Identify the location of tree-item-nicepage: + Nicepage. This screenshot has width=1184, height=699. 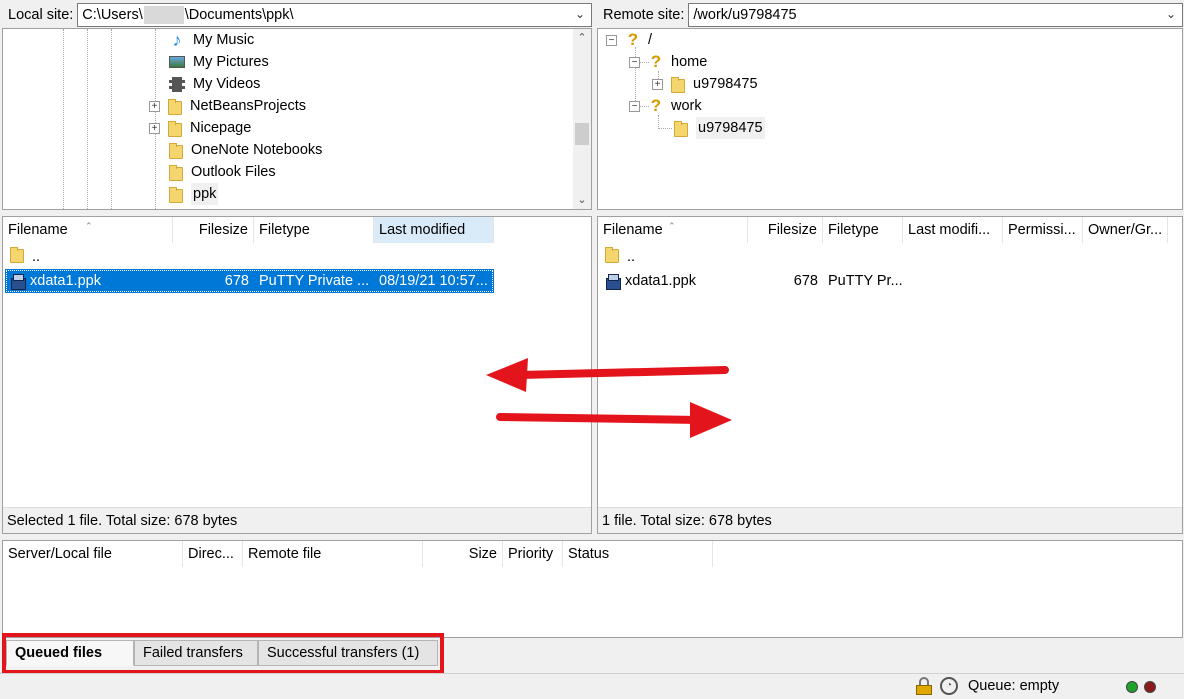
(200, 128).